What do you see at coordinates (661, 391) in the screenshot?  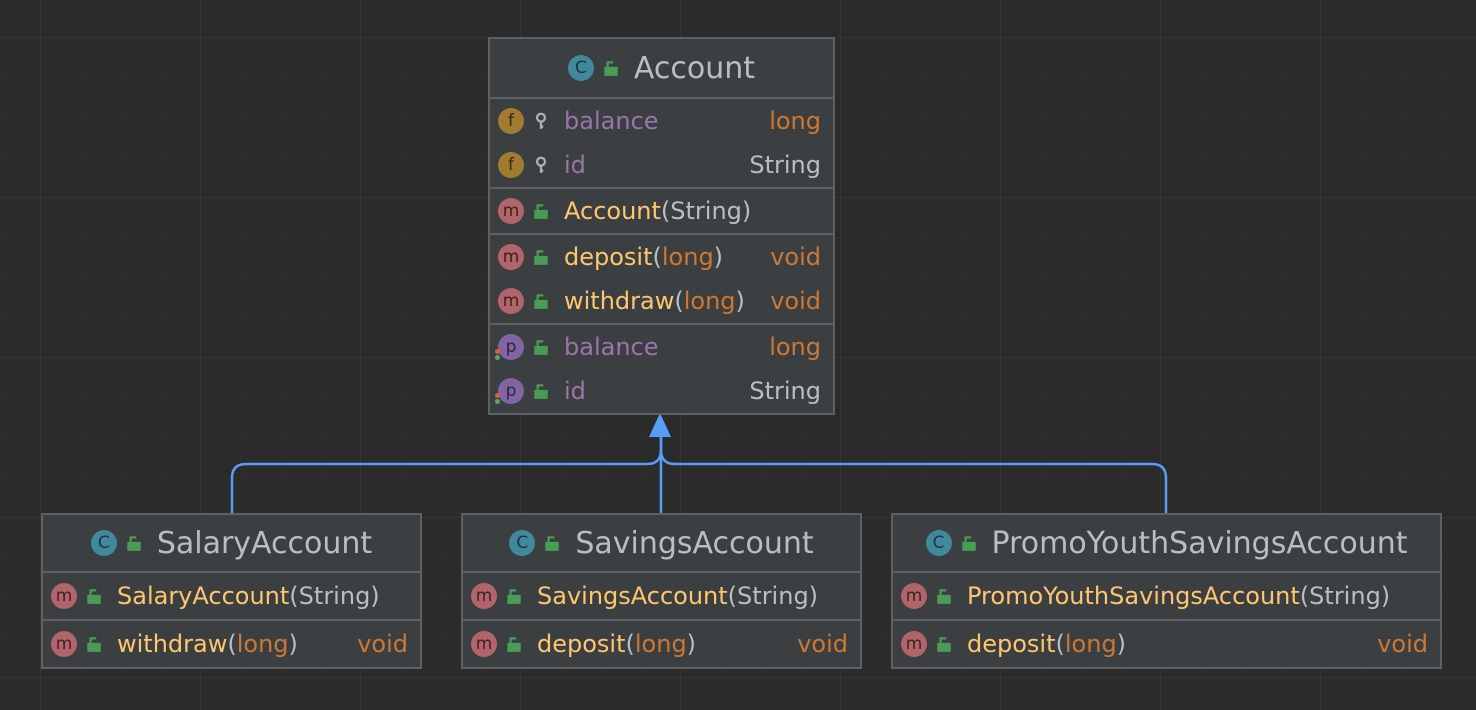 I see `property-row: p id String` at bounding box center [661, 391].